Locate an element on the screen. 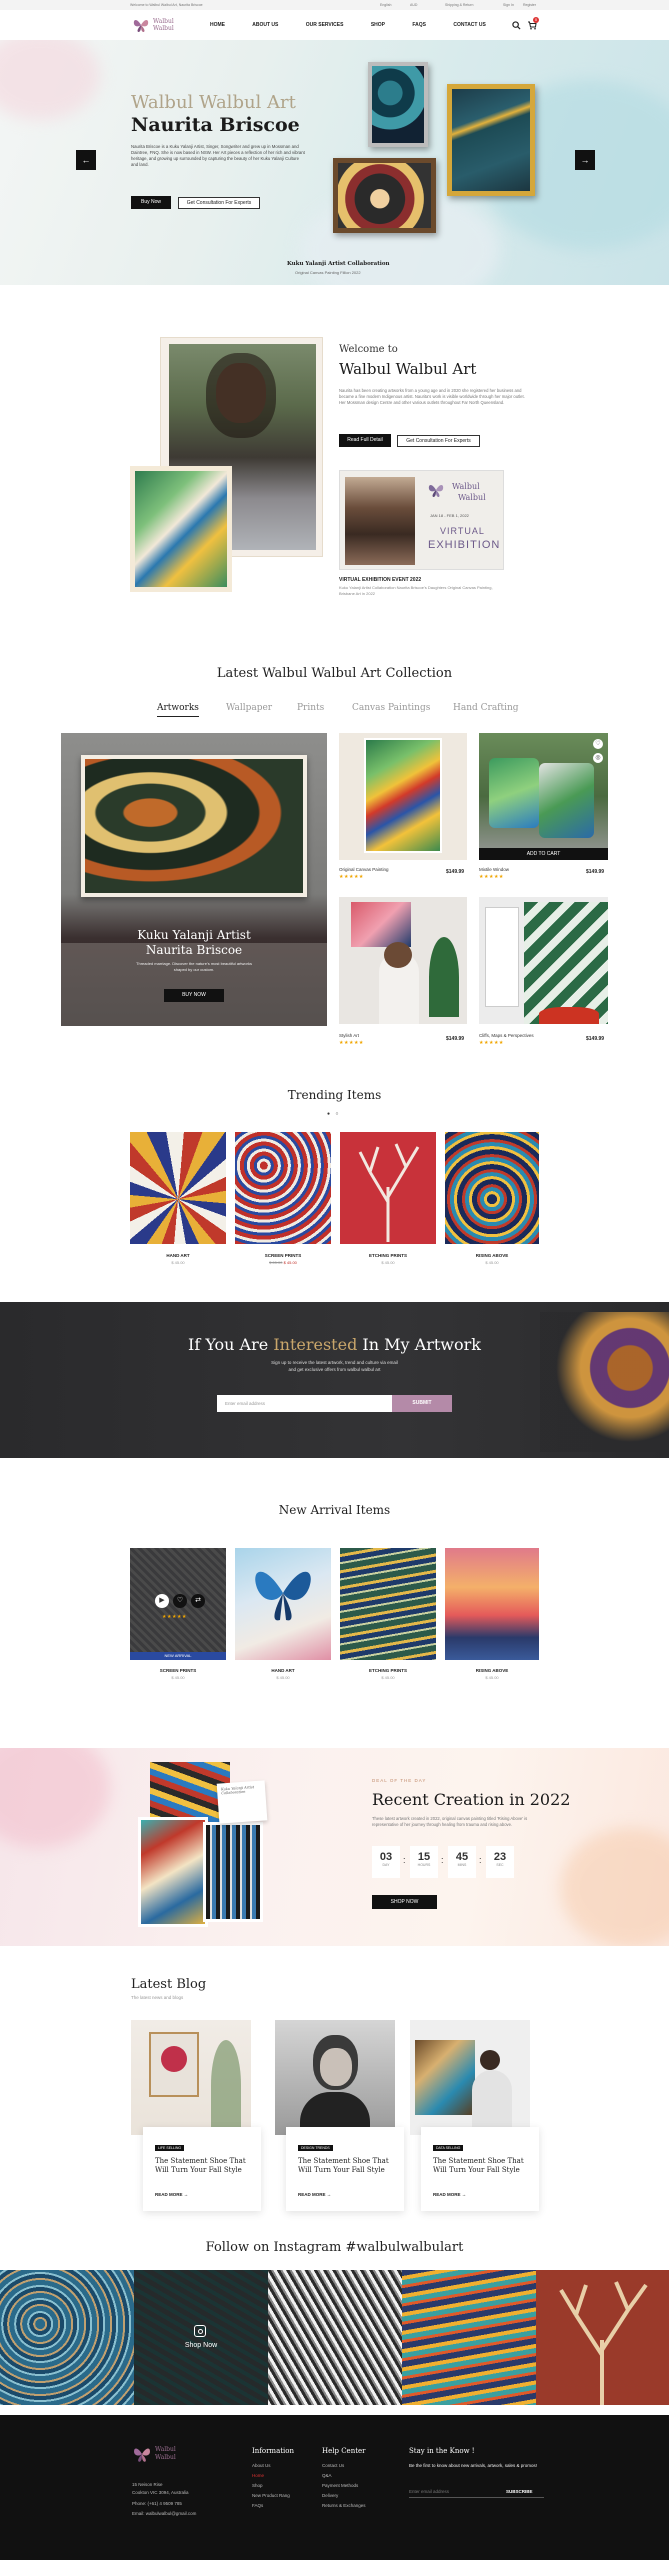 The image size is (669, 2560). footer-help-returns: Returns & Exchanges is located at coordinates (344, 2505).